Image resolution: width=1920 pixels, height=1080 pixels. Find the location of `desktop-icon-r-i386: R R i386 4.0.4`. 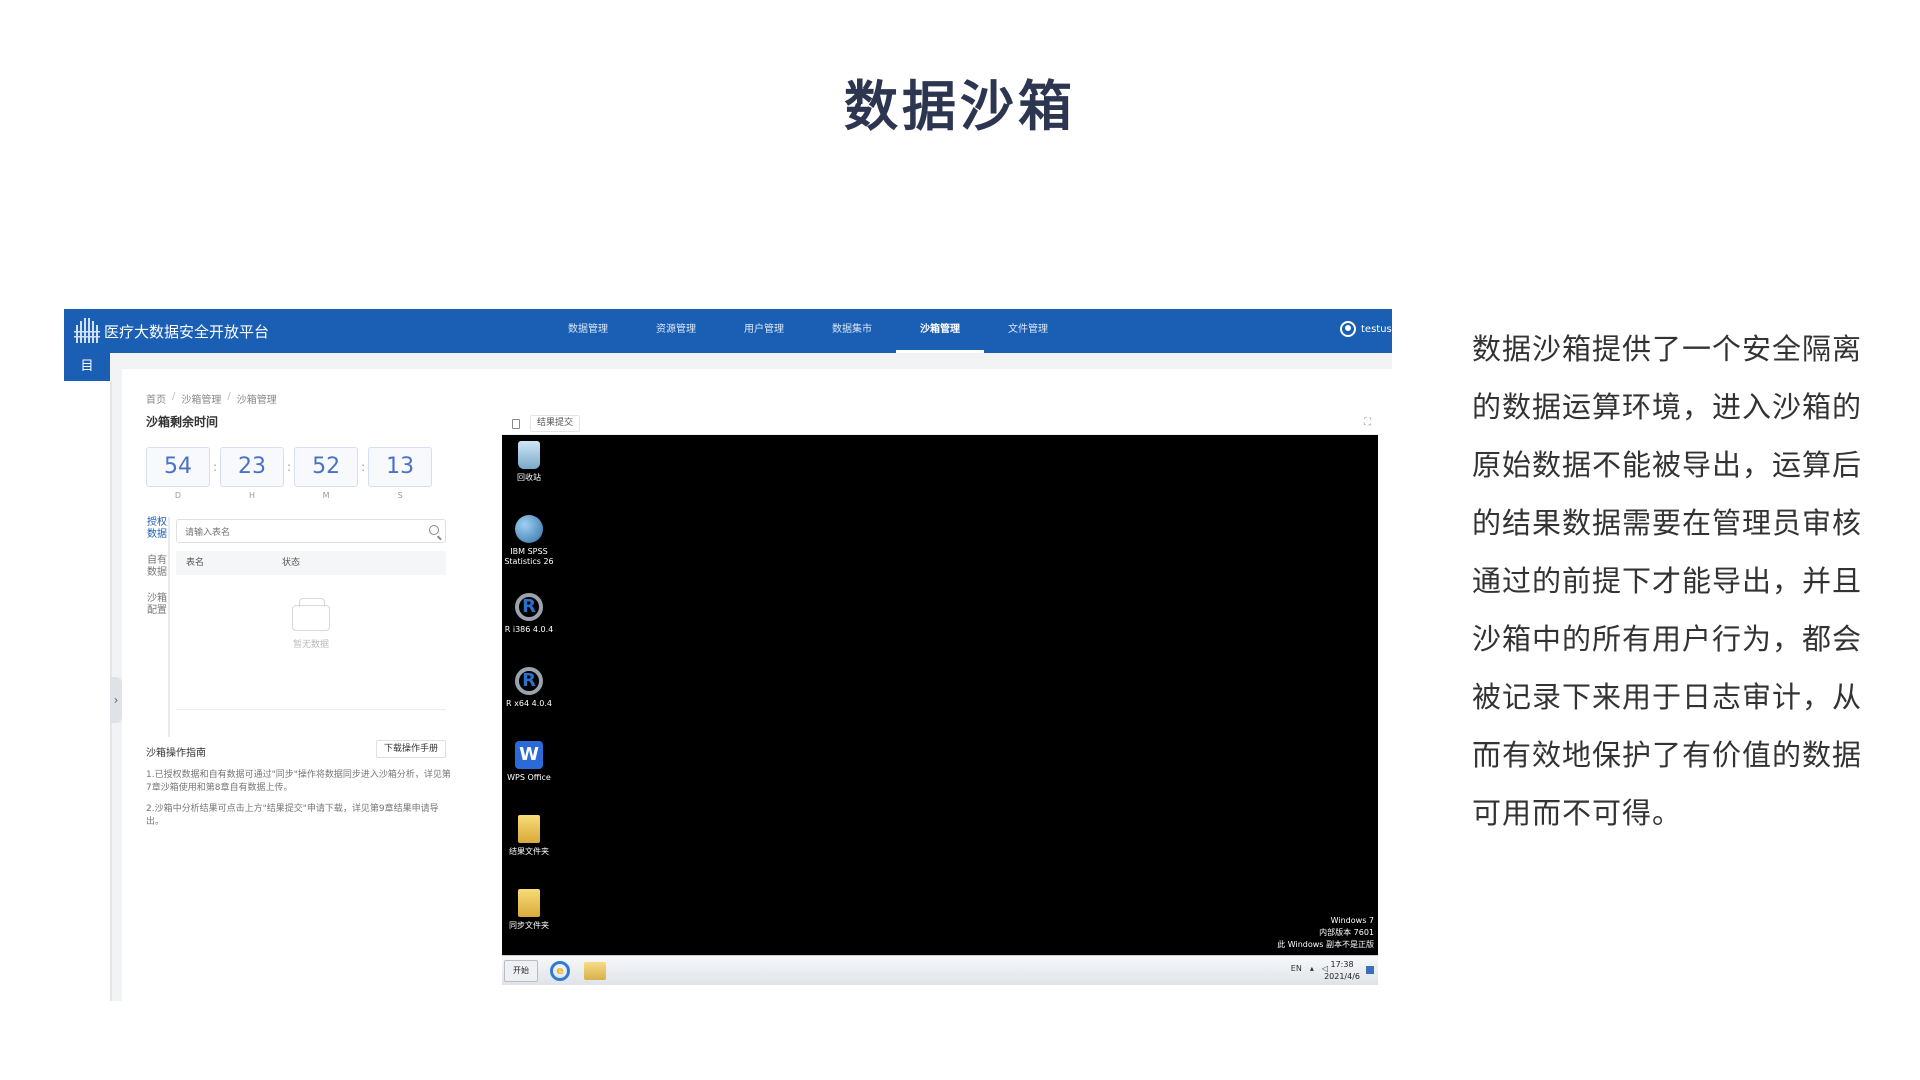

desktop-icon-r-i386: R R i386 4.0.4 is located at coordinates (529, 614).